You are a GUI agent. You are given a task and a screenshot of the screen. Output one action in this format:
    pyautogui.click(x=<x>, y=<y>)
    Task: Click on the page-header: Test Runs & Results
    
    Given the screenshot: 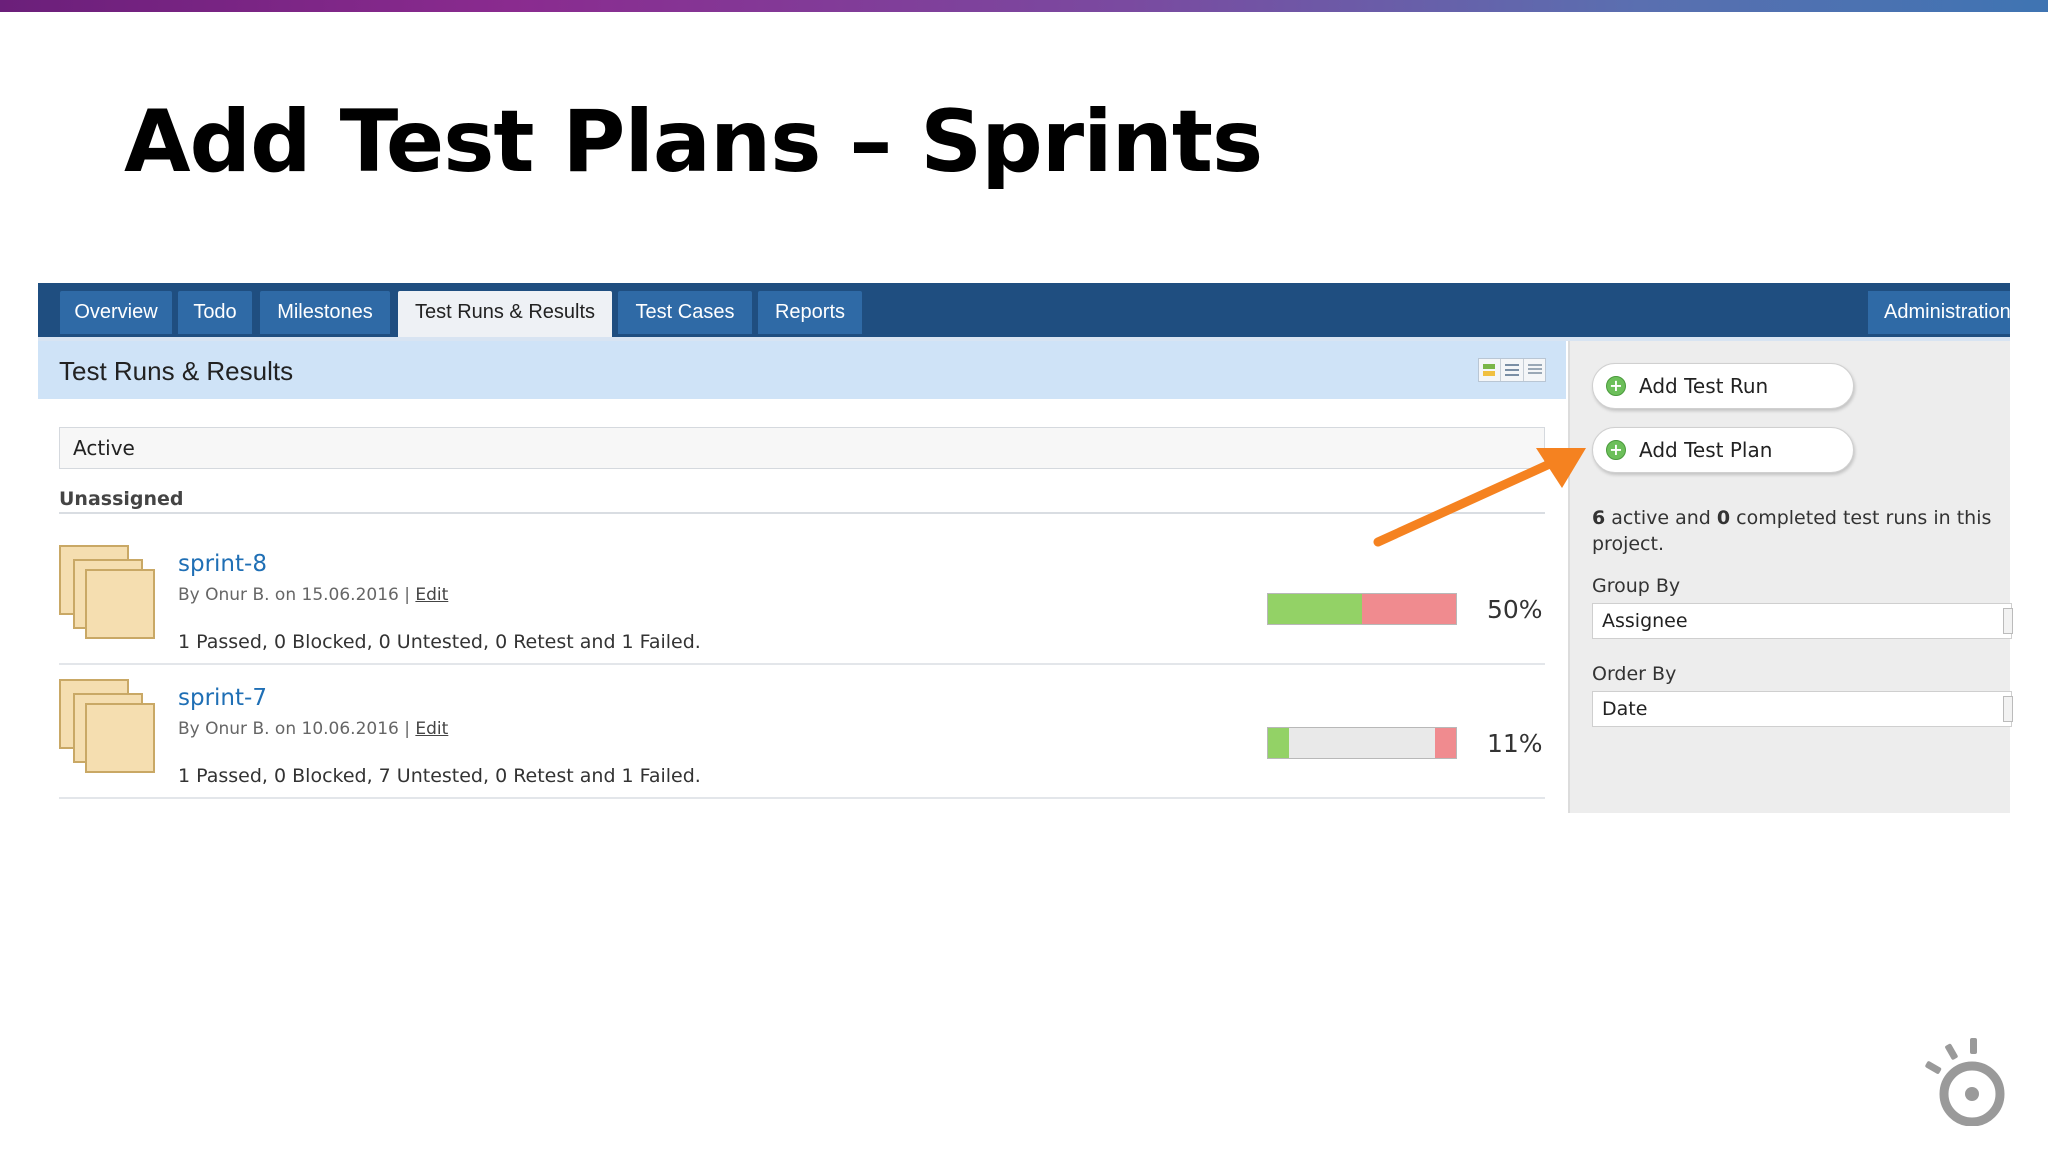 What is the action you would take?
    pyautogui.click(x=802, y=370)
    